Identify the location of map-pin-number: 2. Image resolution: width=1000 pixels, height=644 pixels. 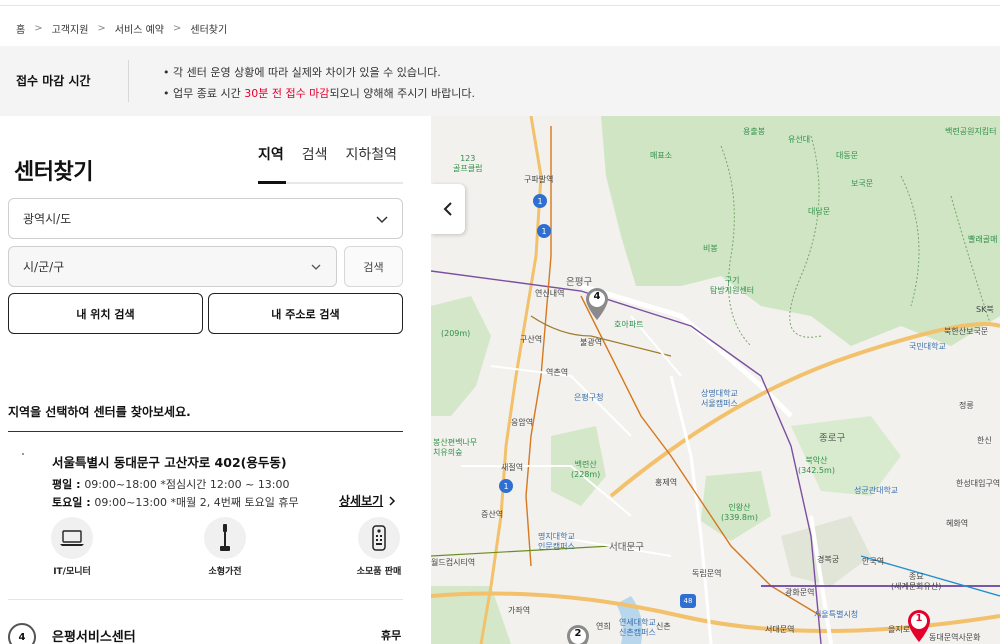
(578, 633).